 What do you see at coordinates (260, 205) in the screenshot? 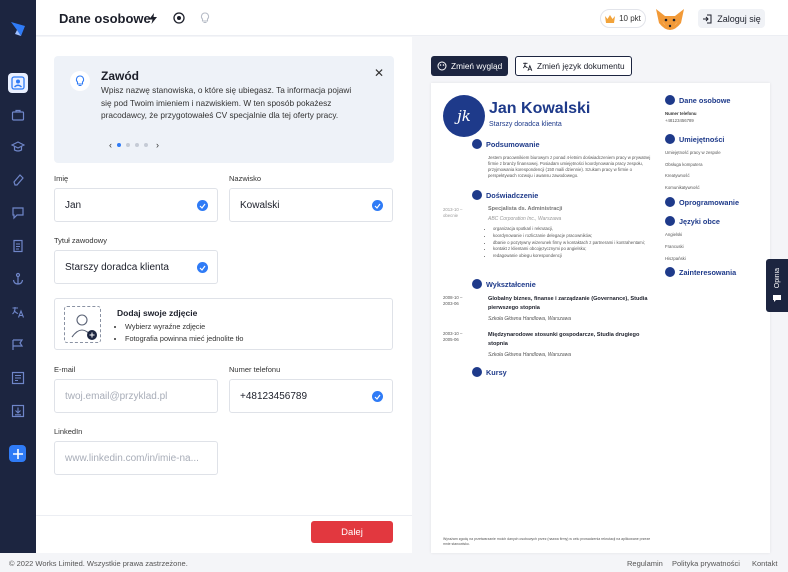
I see `last-name-value: Kowalski` at bounding box center [260, 205].